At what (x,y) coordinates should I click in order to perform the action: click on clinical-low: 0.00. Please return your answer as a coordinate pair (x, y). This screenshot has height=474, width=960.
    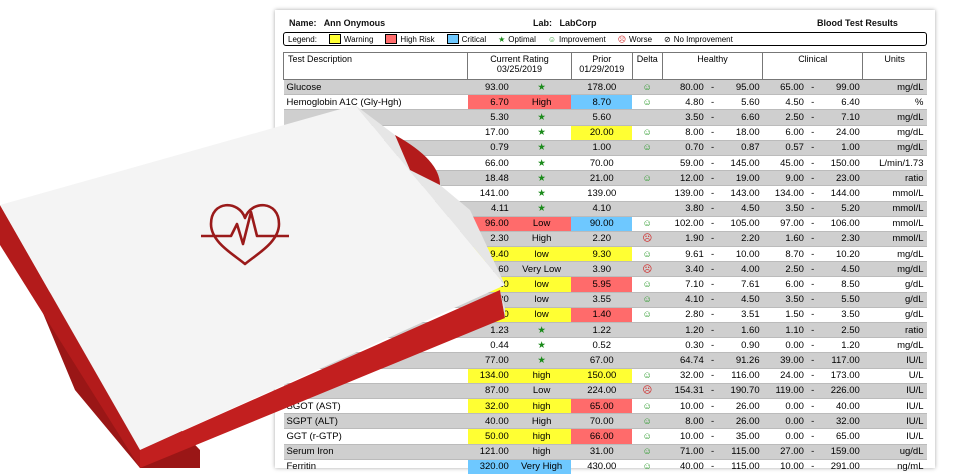
    Looking at the image, I should click on (784, 436).